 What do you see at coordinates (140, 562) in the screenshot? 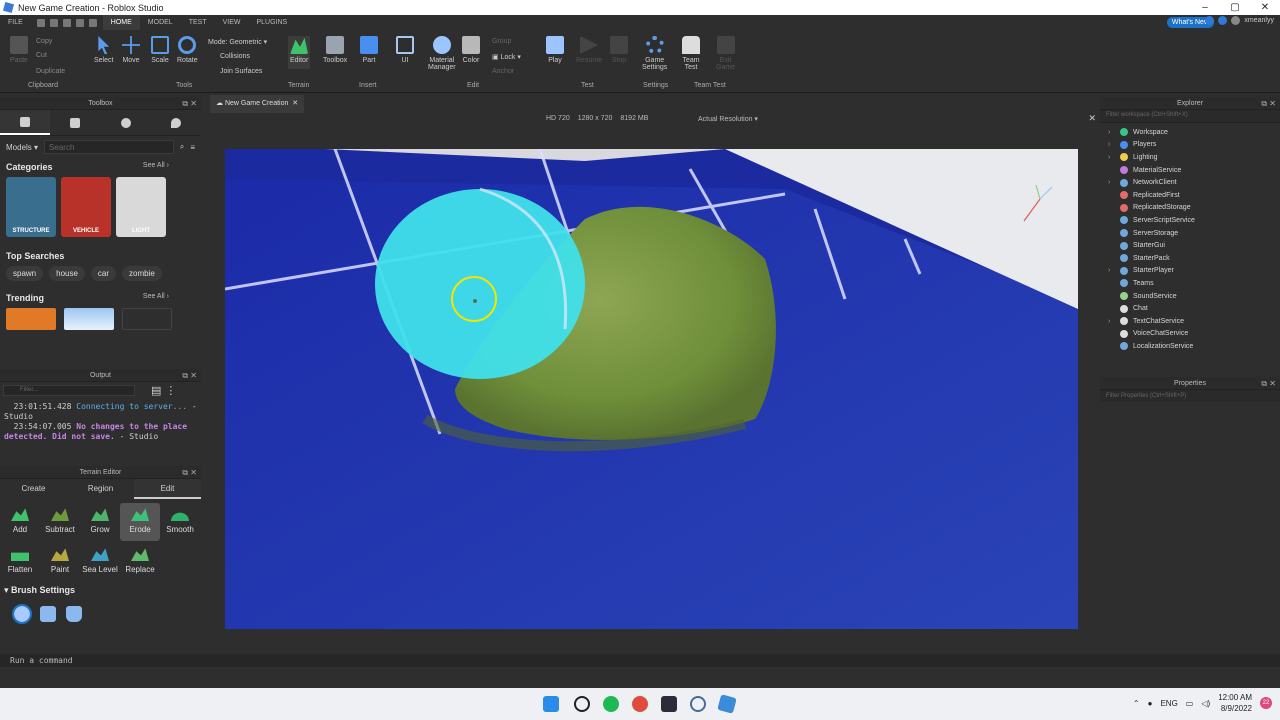
I see `tool-replace: Replace` at bounding box center [140, 562].